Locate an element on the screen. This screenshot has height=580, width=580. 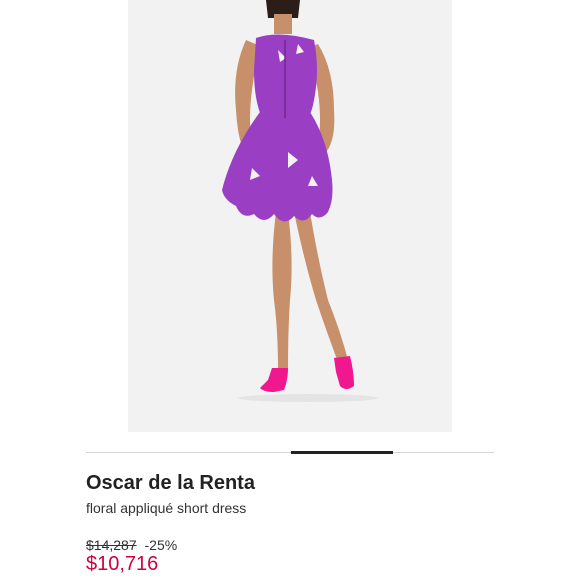
discount-badge: -25% is located at coordinates (161, 545).